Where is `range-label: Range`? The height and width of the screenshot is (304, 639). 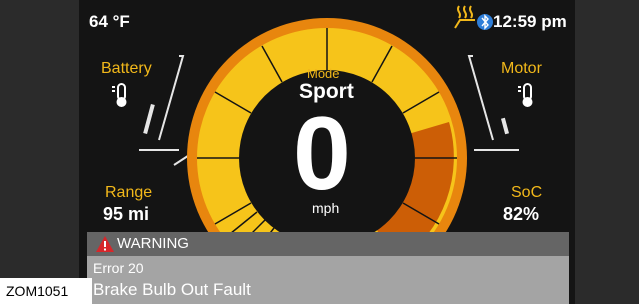 range-label: Range is located at coordinates (129, 192).